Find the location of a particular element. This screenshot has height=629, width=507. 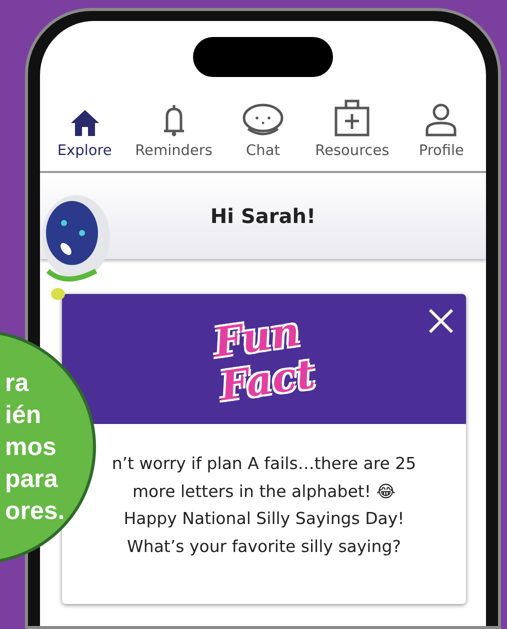

bell-icon is located at coordinates (174, 120).